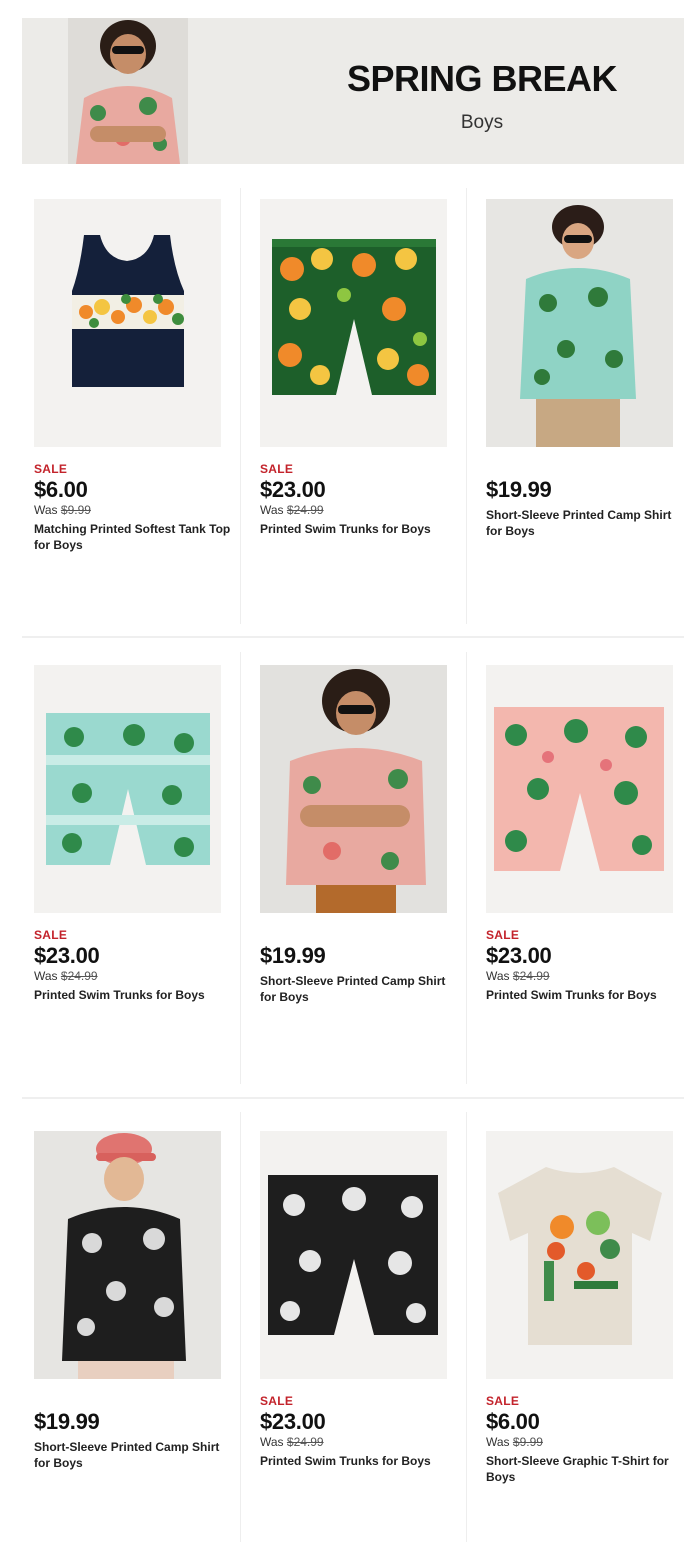 This screenshot has width=700, height=1551. What do you see at coordinates (586, 1469) in the screenshot?
I see `product-name: Short-Sleeve Graphic T-Shirt for Boys` at bounding box center [586, 1469].